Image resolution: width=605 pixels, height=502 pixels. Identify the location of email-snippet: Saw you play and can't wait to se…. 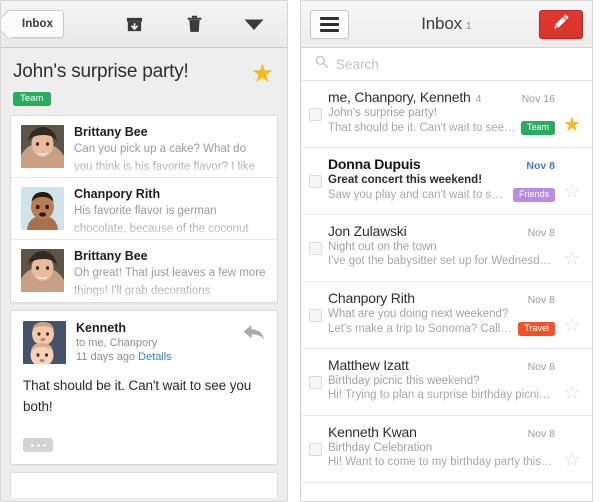
(418, 195).